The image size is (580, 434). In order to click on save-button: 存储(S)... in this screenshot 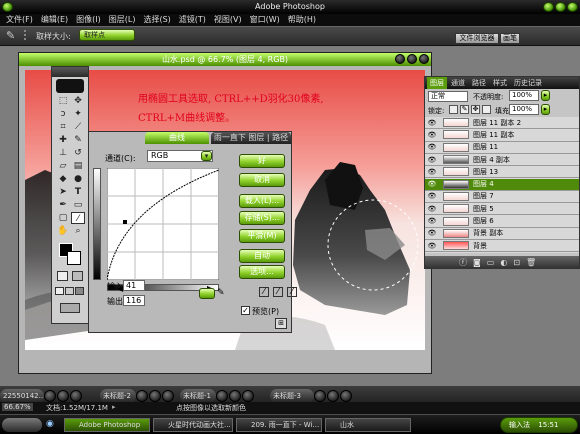, I will do `click(262, 218)`.